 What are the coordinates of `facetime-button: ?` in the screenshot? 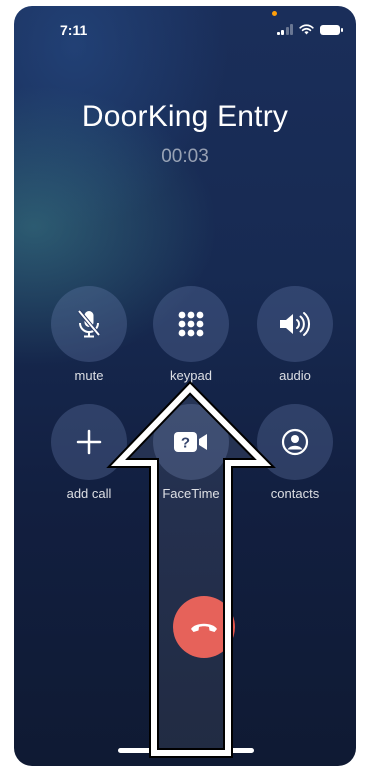 It's located at (191, 442).